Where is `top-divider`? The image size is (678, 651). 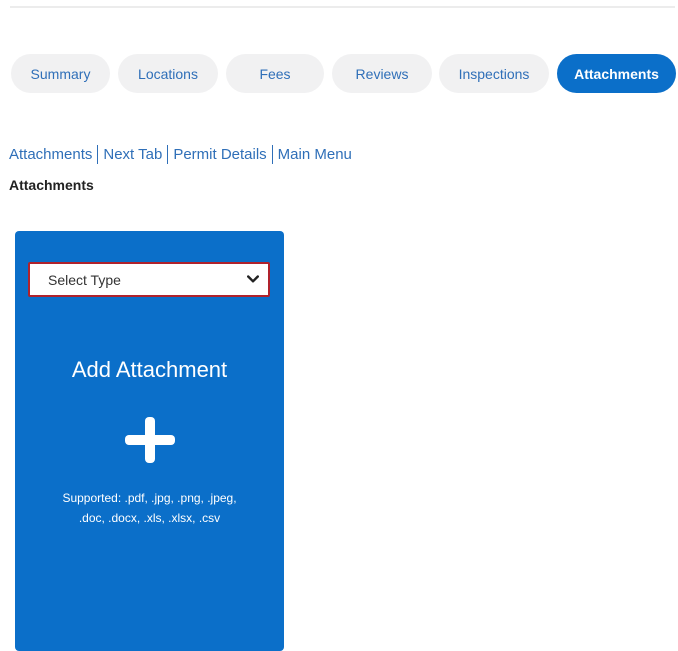 top-divider is located at coordinates (342, 7).